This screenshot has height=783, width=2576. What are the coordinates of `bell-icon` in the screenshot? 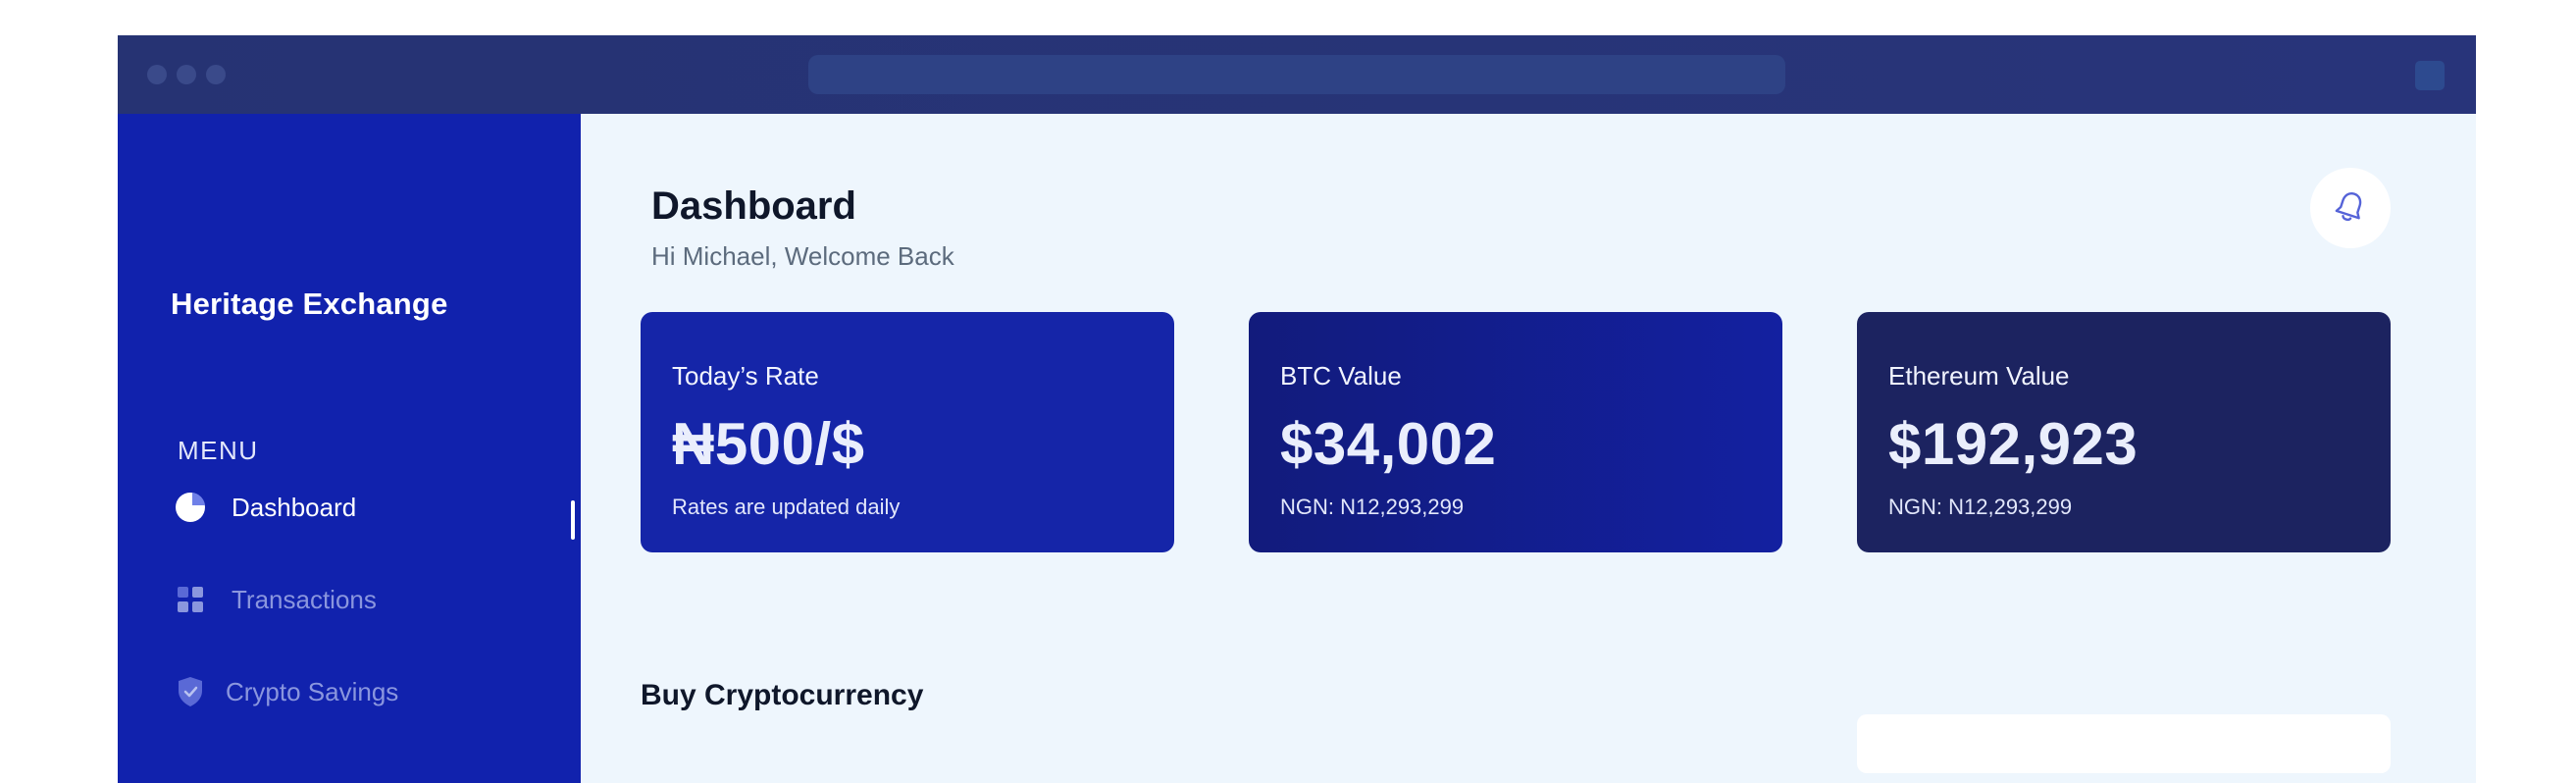 It's located at (2350, 208).